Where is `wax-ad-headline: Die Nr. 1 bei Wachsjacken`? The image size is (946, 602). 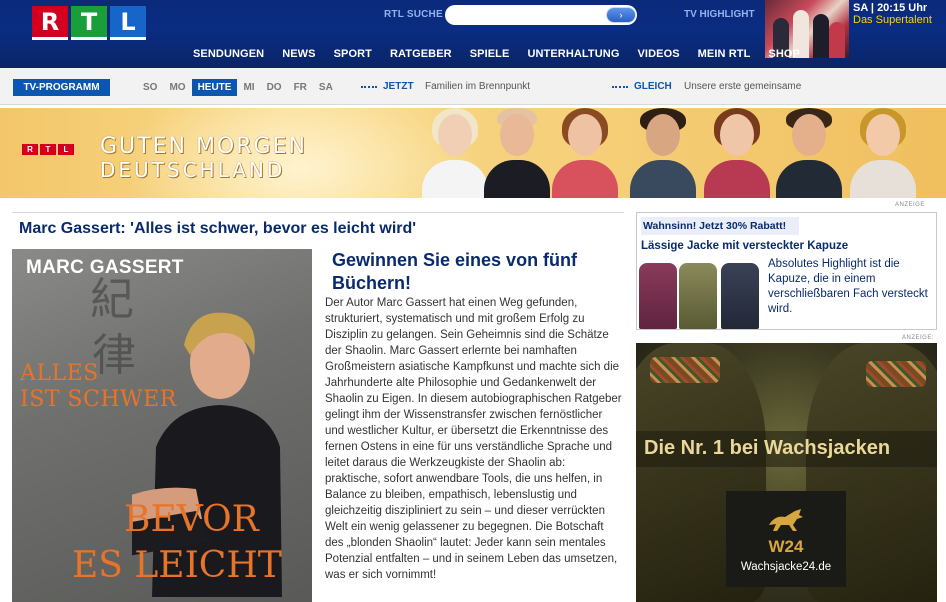
wax-ad-headline: Die Nr. 1 bei Wachsjacken is located at coordinates (767, 448).